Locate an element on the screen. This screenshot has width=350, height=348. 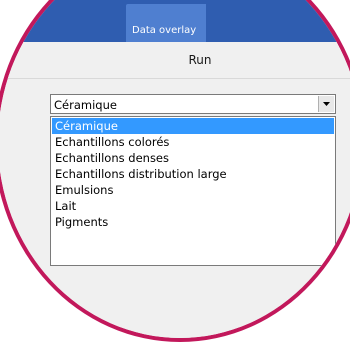
dropdown-arrow-button is located at coordinates (326, 104).